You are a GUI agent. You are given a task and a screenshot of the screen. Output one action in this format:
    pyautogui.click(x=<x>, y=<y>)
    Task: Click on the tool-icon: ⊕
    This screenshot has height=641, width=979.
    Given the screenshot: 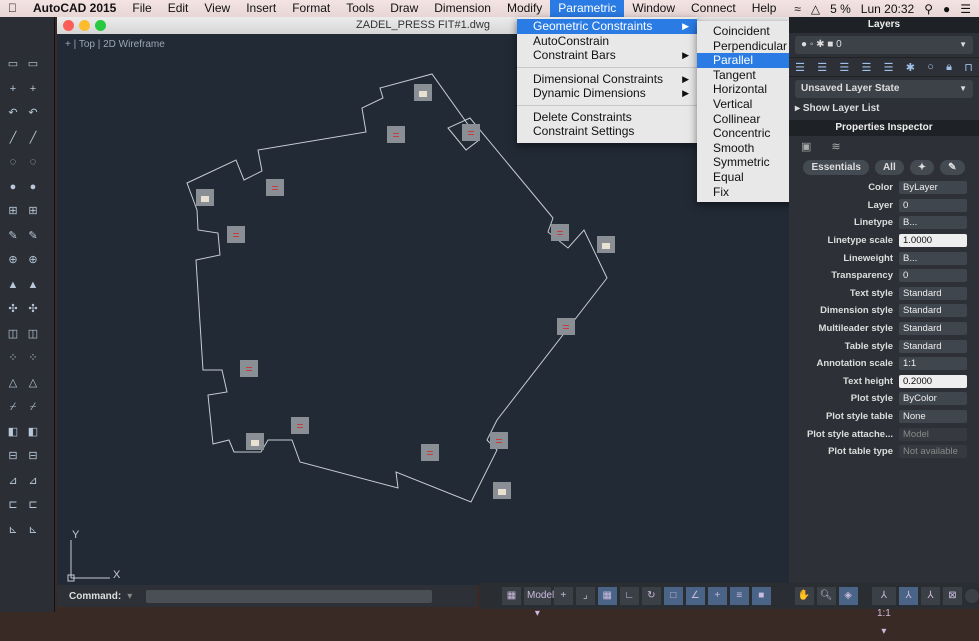 What is the action you would take?
    pyautogui.click(x=13, y=260)
    